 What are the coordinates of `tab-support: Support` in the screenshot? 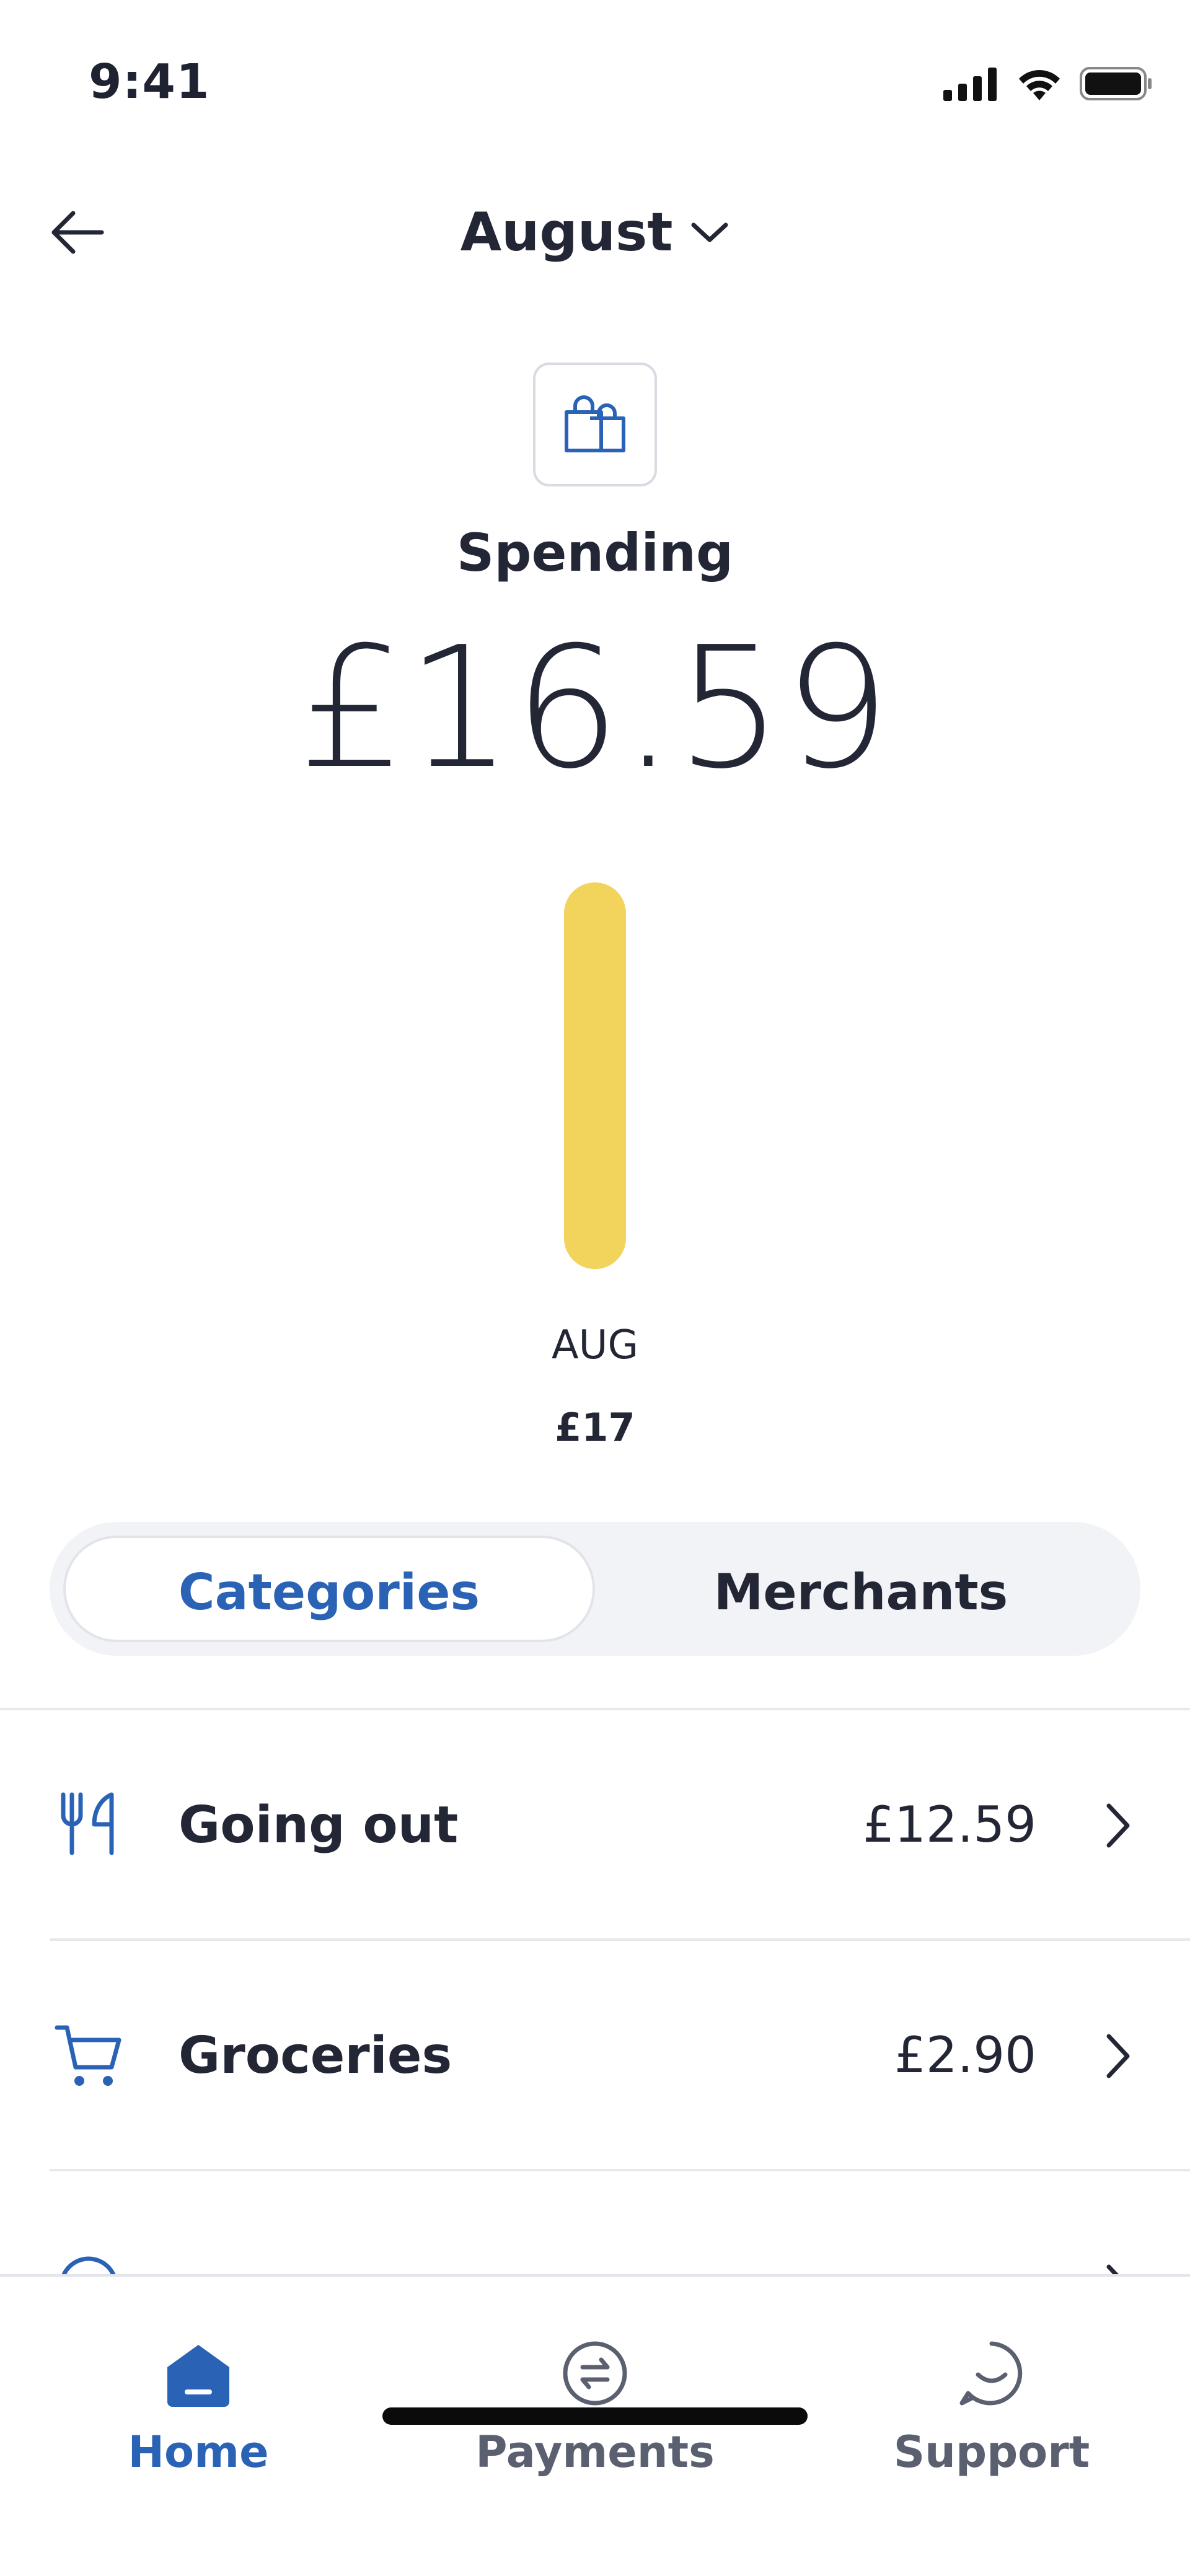 It's located at (992, 2389).